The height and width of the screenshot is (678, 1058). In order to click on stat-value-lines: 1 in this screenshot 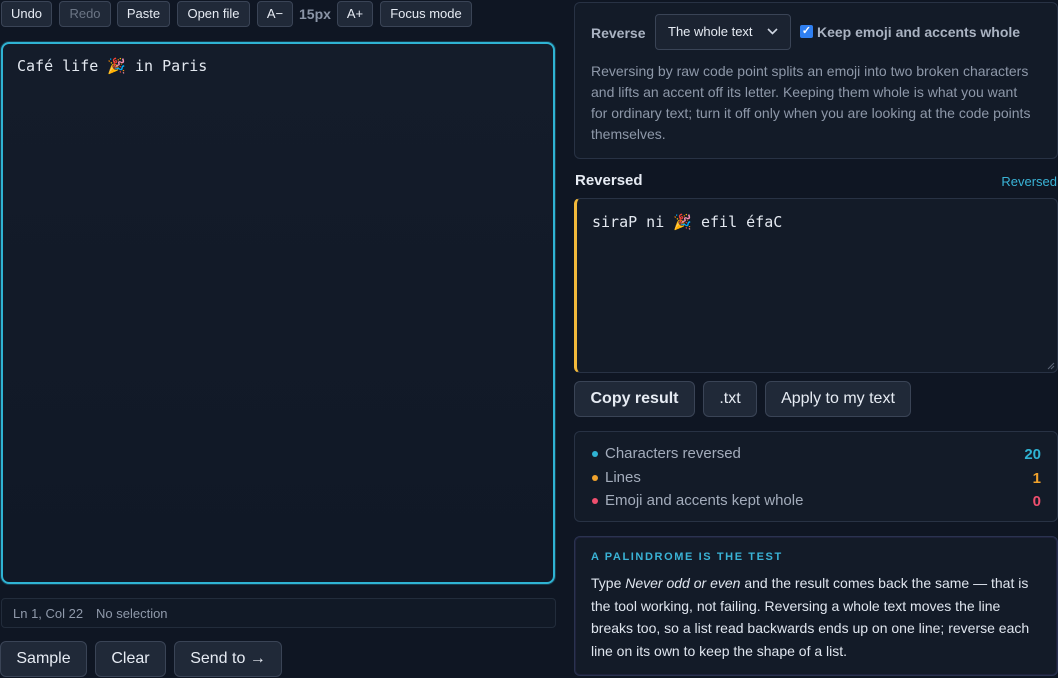, I will do `click(1036, 478)`.